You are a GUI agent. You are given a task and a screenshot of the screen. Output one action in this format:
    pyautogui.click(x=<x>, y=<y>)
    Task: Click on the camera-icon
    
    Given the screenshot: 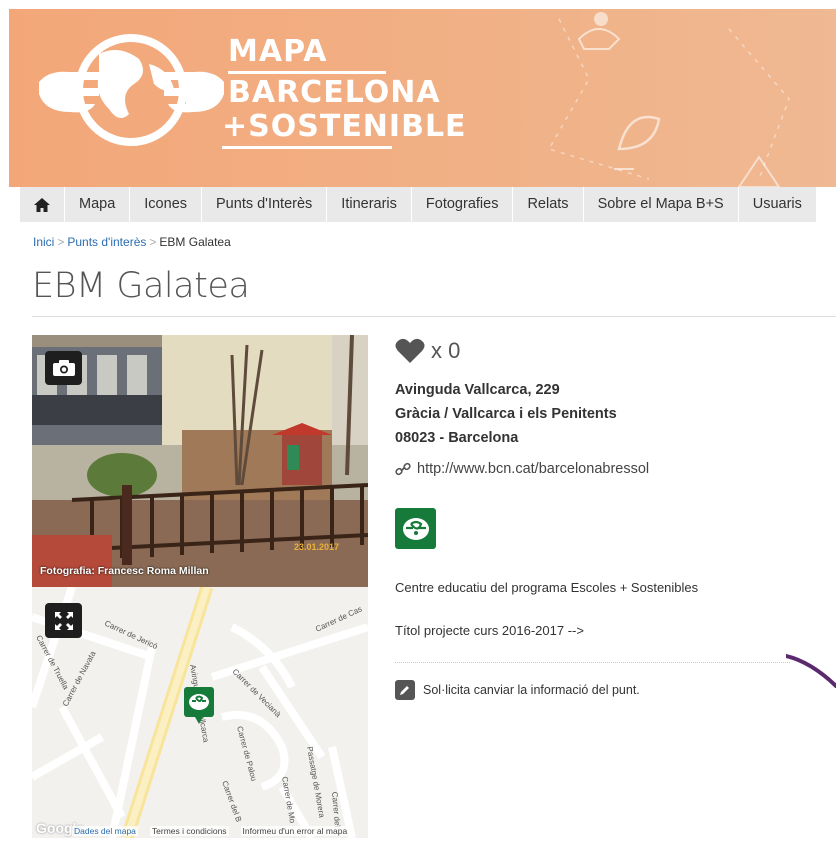 What is the action you would take?
    pyautogui.click(x=63, y=368)
    